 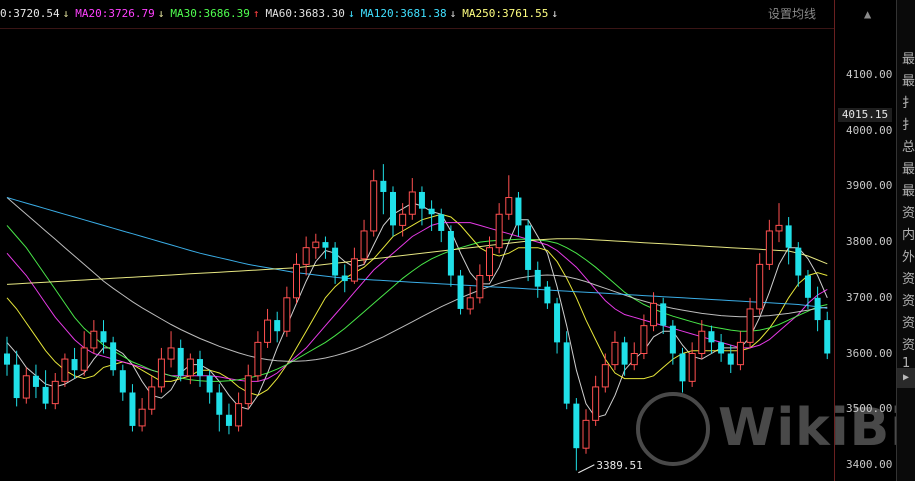 What do you see at coordinates (816, 428) in the screenshot?
I see `watermark-text: WikiBit` at bounding box center [816, 428].